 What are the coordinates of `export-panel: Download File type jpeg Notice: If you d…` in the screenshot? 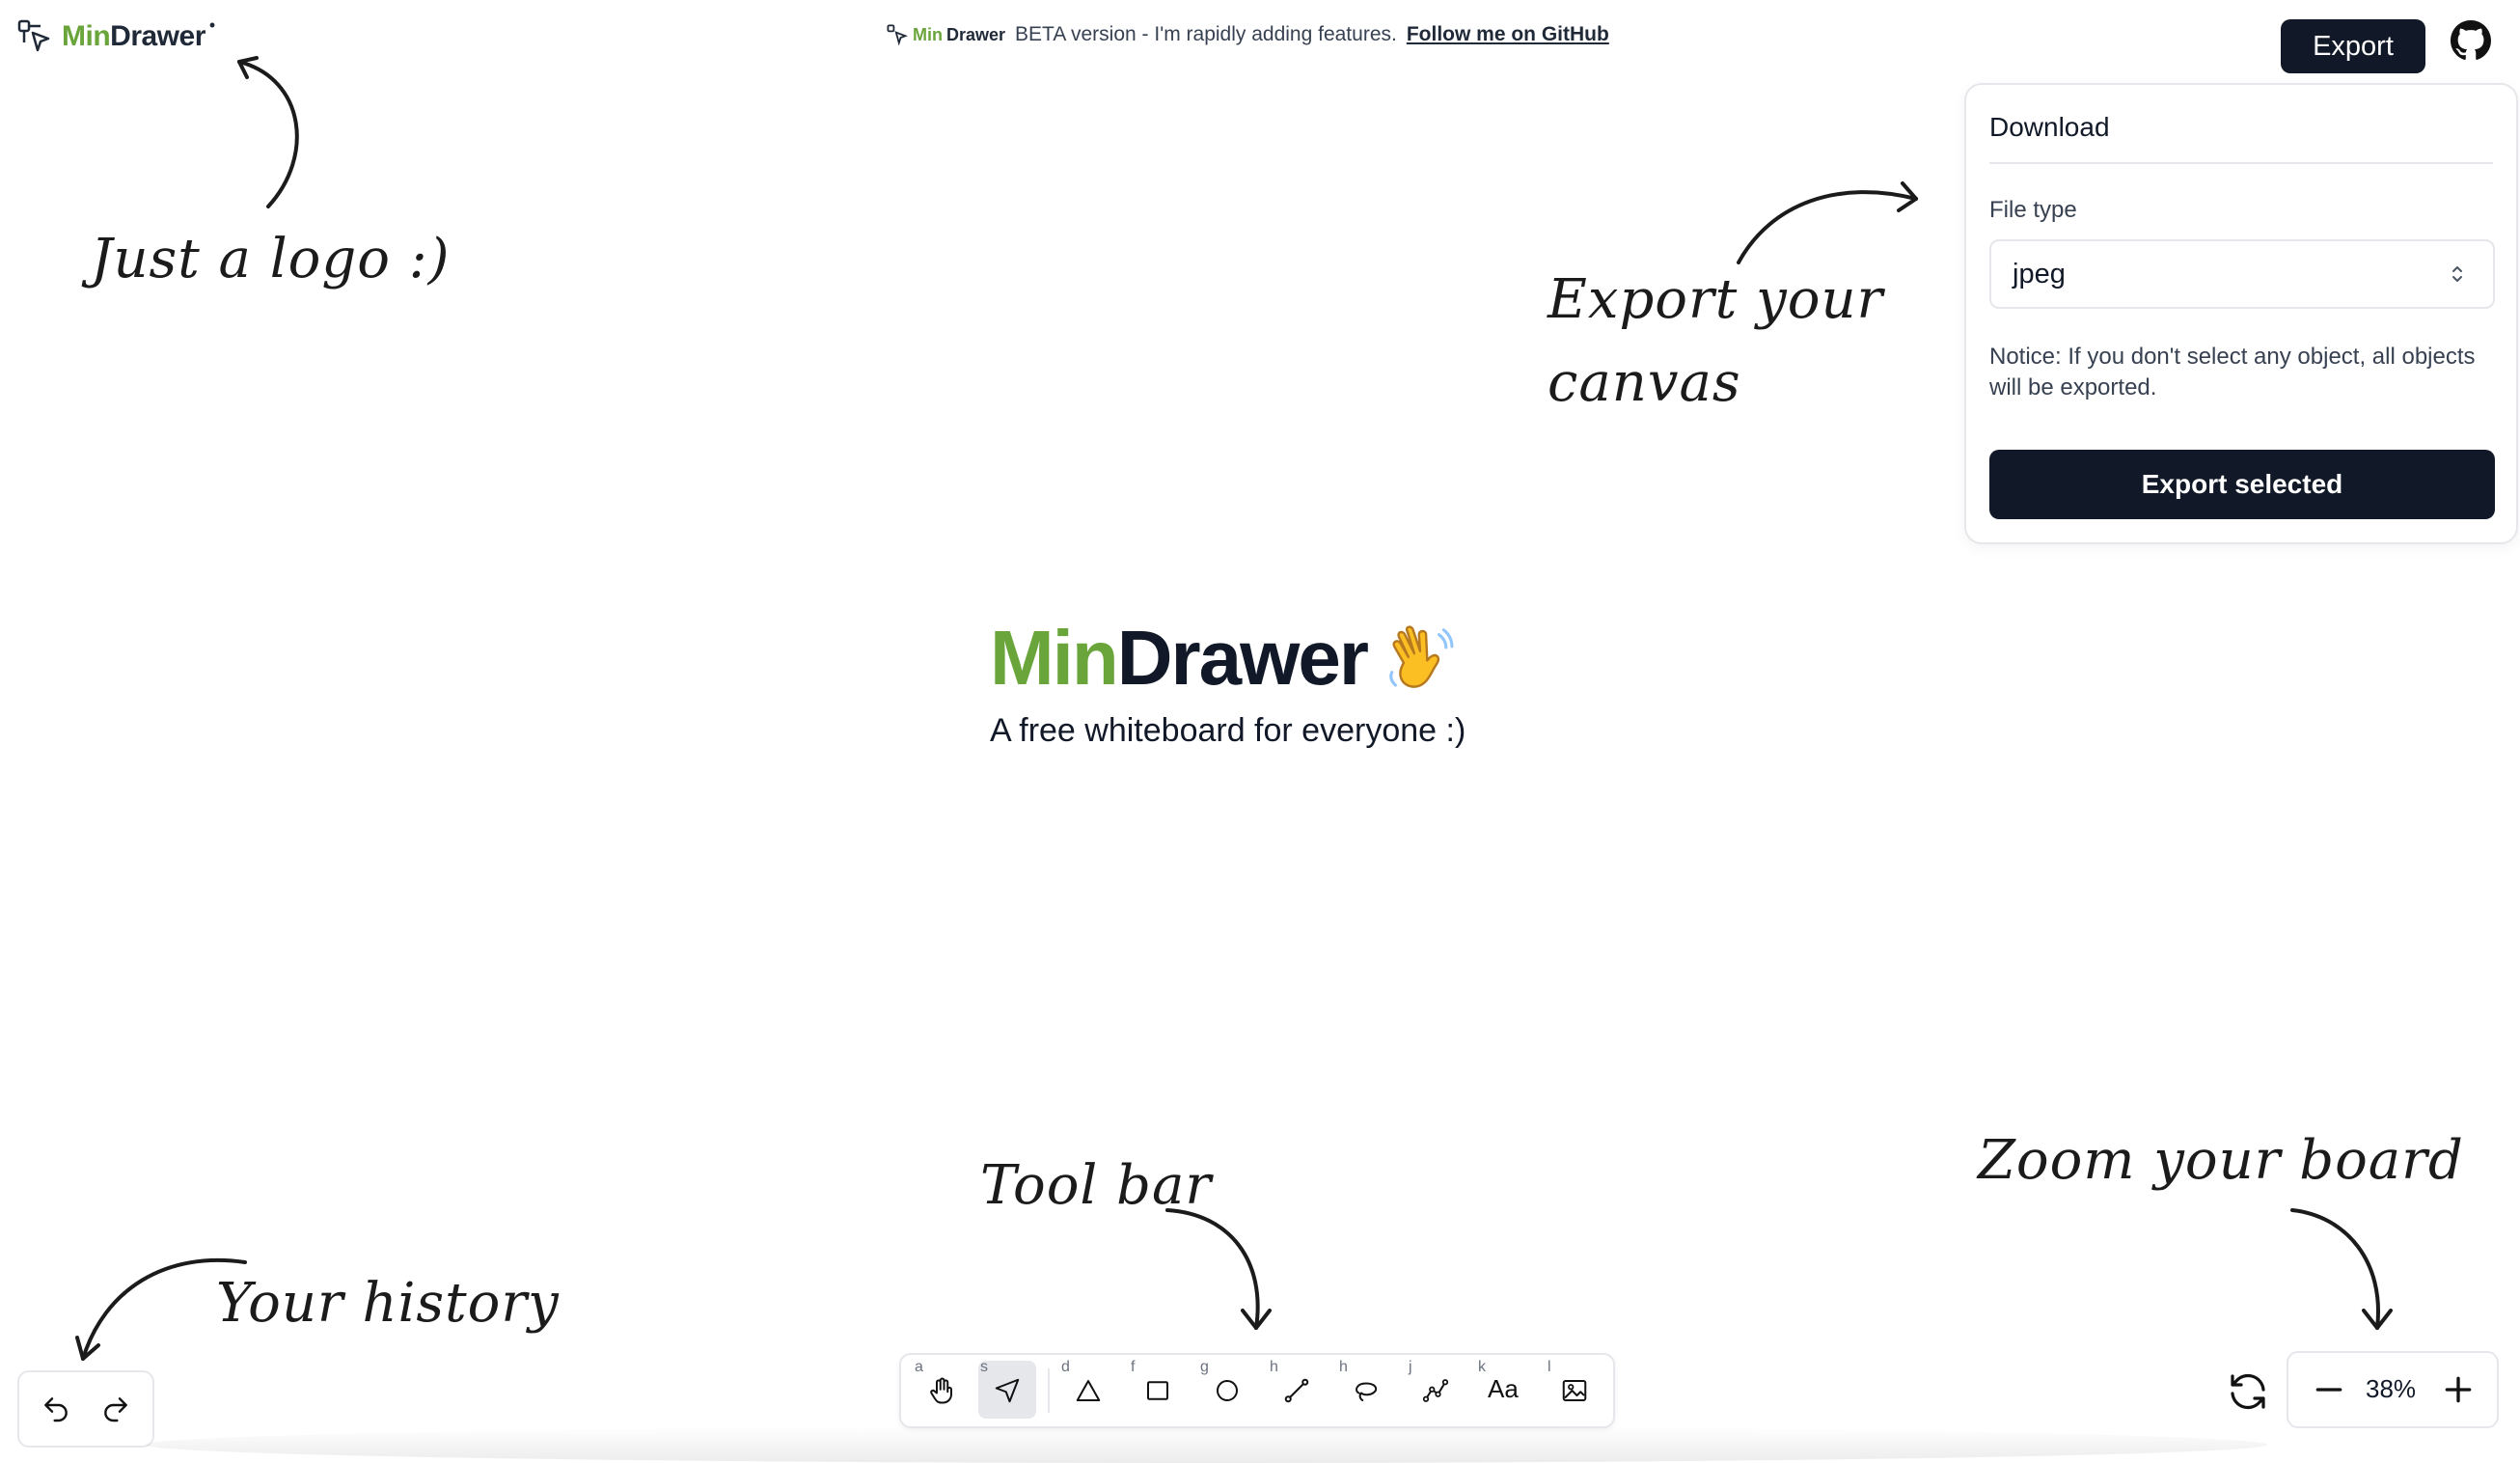 It's located at (2241, 313).